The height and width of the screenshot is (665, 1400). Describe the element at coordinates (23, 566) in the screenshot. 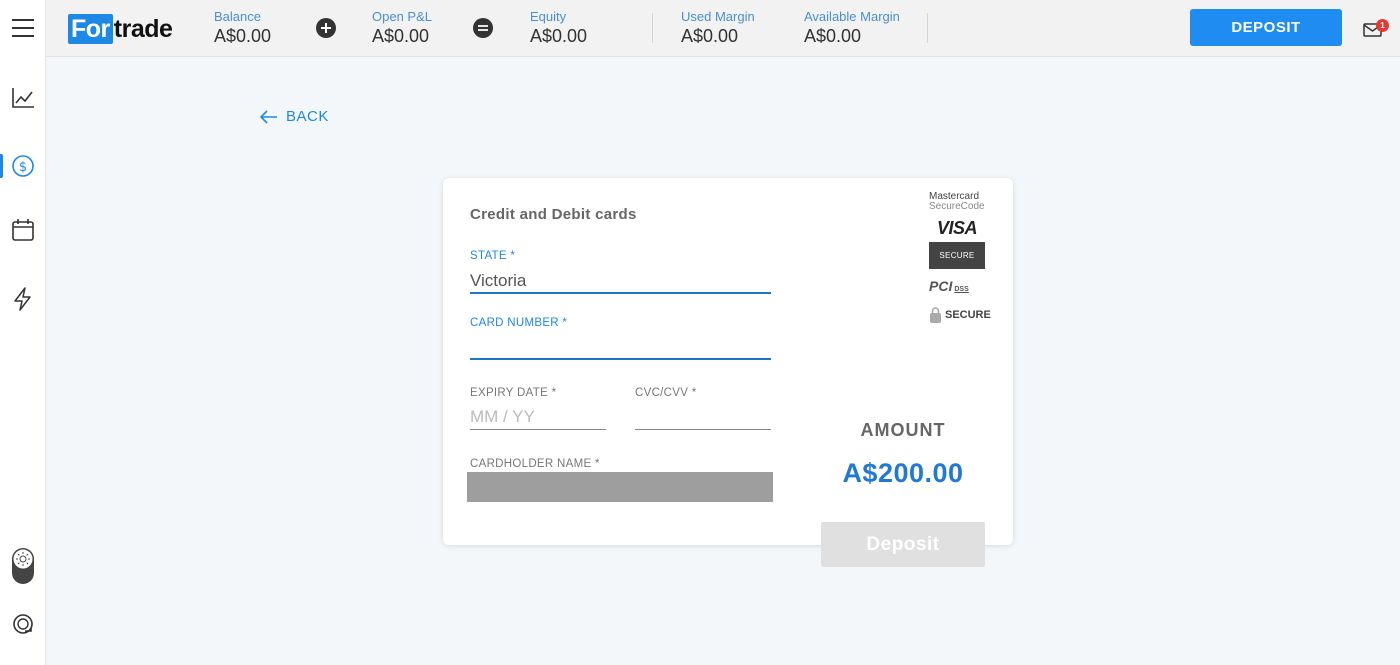

I see `theme-toggle` at that location.